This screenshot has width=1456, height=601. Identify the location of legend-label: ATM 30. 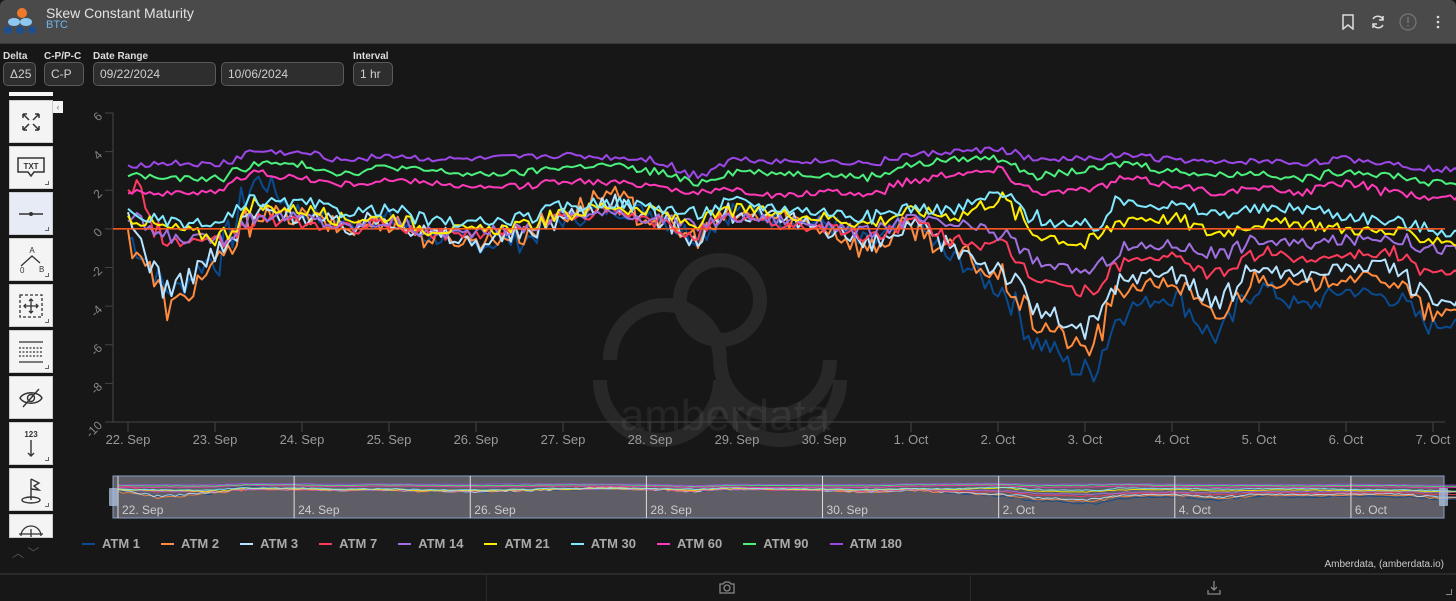
(613, 543).